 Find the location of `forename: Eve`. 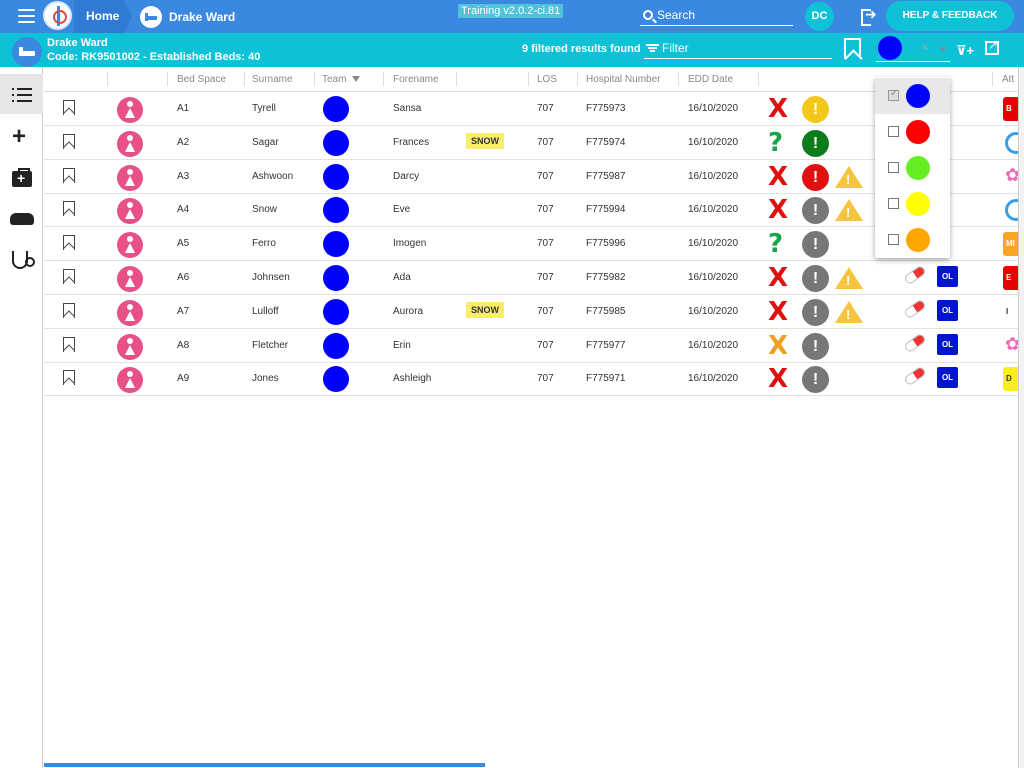

forename: Eve is located at coordinates (402, 210).